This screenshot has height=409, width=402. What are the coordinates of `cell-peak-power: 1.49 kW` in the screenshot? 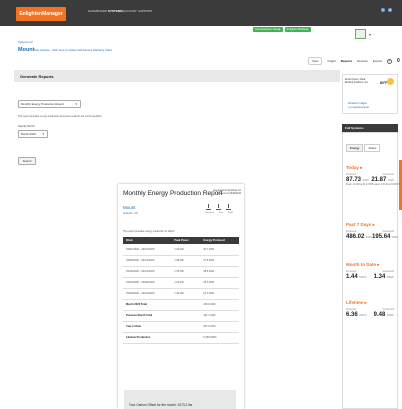 It's located at (186, 294).